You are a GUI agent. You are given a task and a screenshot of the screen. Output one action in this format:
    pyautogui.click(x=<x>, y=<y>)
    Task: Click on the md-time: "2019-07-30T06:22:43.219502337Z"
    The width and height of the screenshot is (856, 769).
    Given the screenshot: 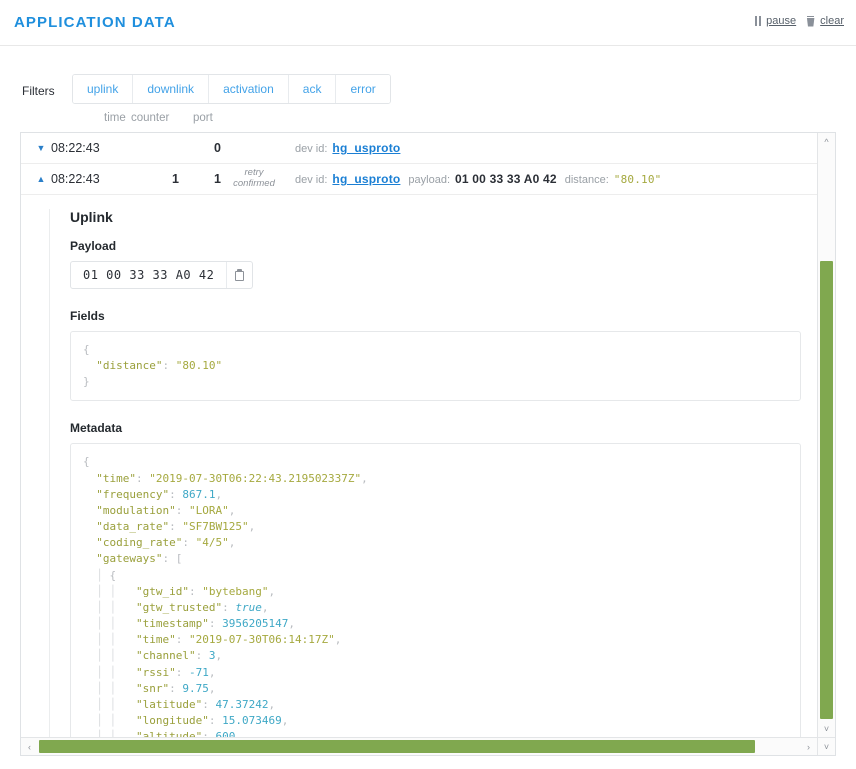 What is the action you would take?
    pyautogui.click(x=255, y=478)
    